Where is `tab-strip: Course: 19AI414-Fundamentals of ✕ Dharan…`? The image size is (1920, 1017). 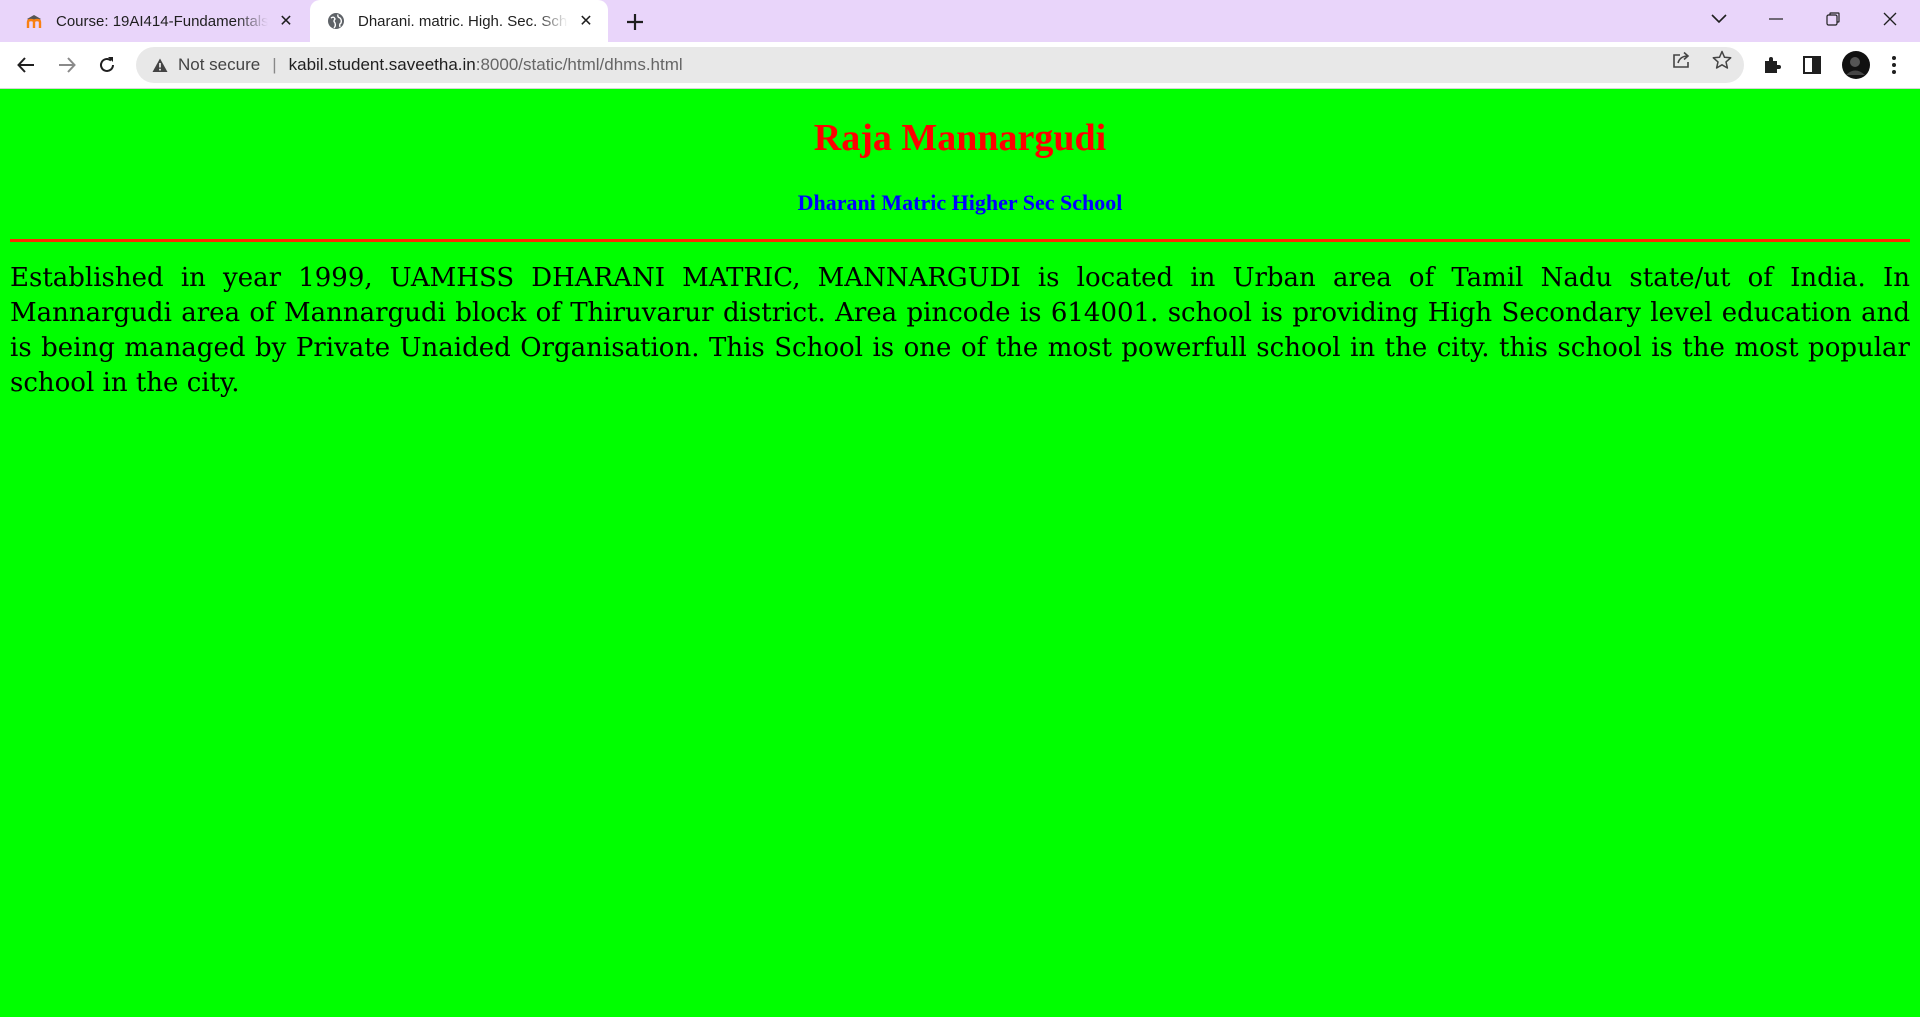 tab-strip: Course: 19AI414-Fundamentals of ✕ Dharan… is located at coordinates (960, 21).